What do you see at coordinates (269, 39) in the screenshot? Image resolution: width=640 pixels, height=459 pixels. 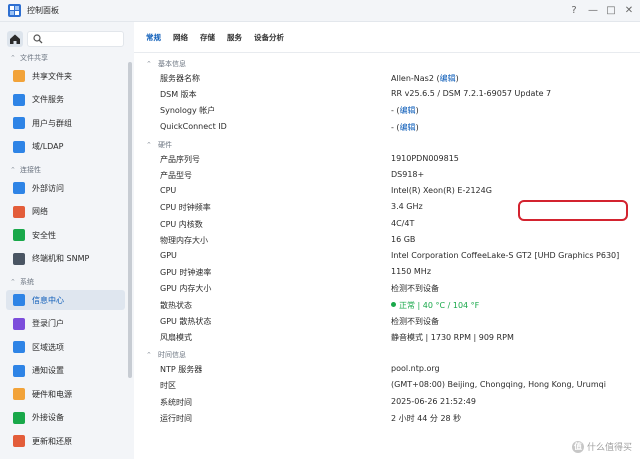 I see `tab-device-analytics: 设备分析` at bounding box center [269, 39].